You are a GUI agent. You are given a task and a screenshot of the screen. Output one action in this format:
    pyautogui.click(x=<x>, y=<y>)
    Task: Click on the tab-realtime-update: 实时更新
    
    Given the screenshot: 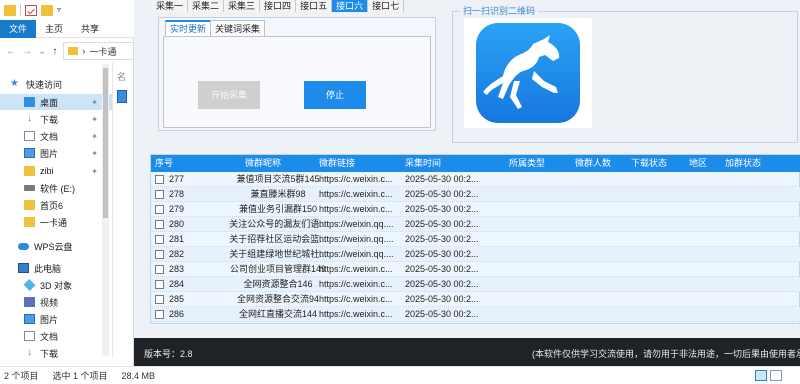 What is the action you would take?
    pyautogui.click(x=188, y=28)
    